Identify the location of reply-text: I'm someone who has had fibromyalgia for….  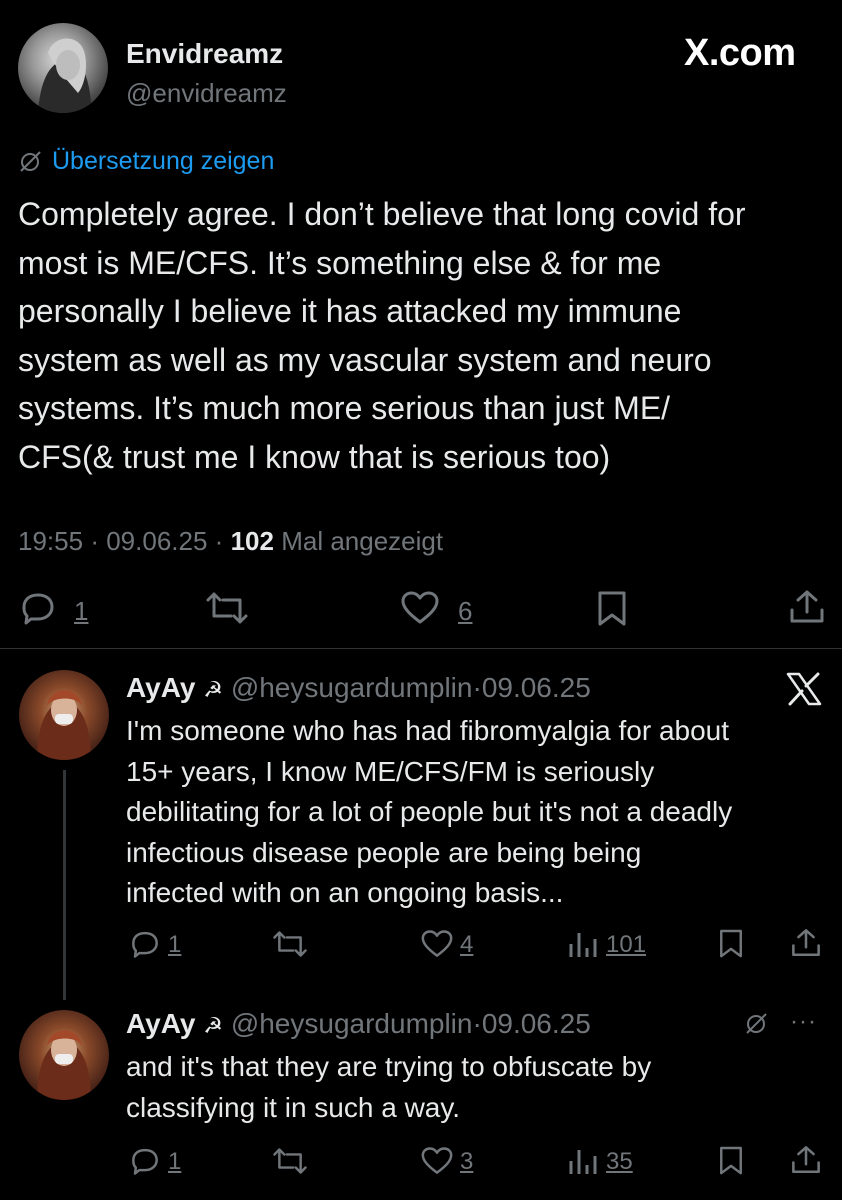
(481, 812).